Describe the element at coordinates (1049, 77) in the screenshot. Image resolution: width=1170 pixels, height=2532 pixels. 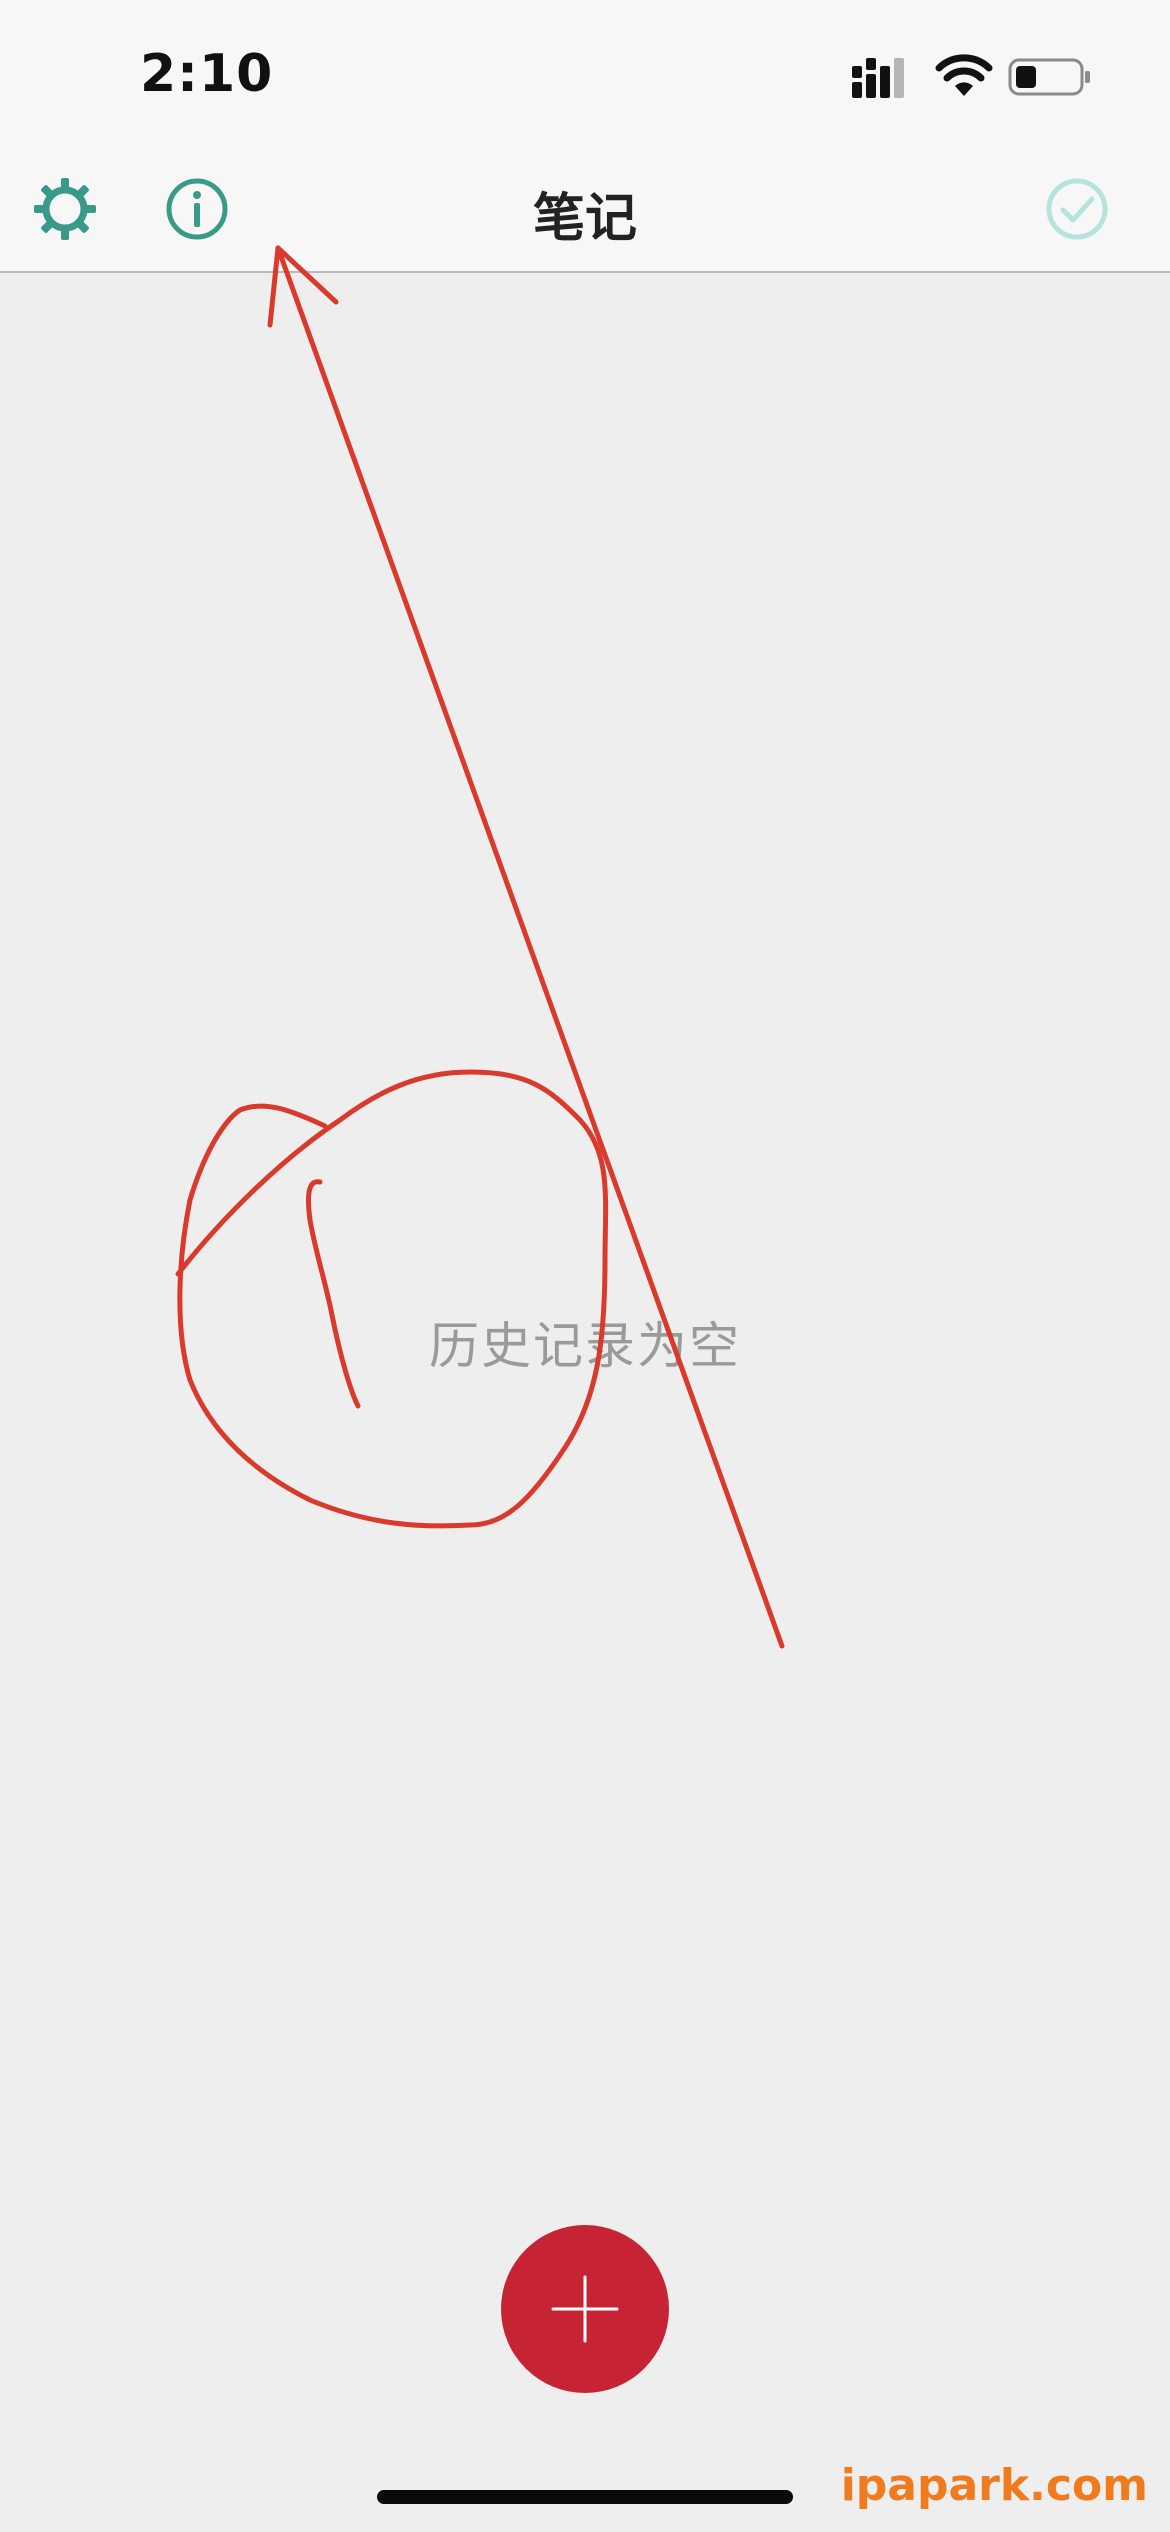
I see `battery-icon` at that location.